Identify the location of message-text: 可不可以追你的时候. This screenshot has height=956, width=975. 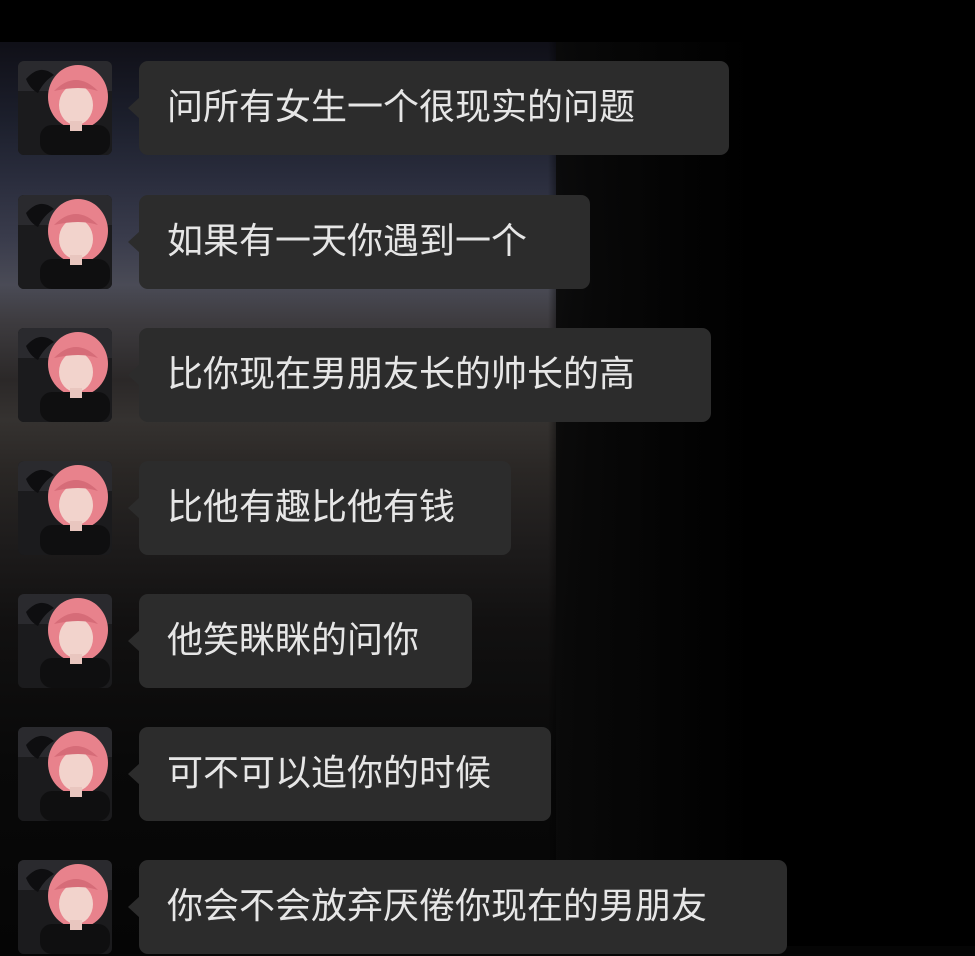
(329, 773).